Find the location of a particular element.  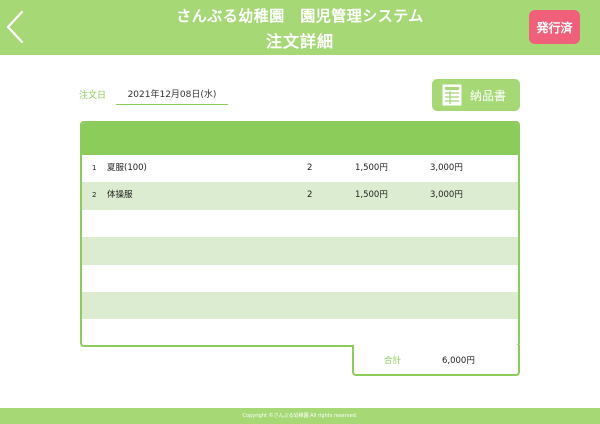

total-value: 6,000円 is located at coordinates (458, 361).